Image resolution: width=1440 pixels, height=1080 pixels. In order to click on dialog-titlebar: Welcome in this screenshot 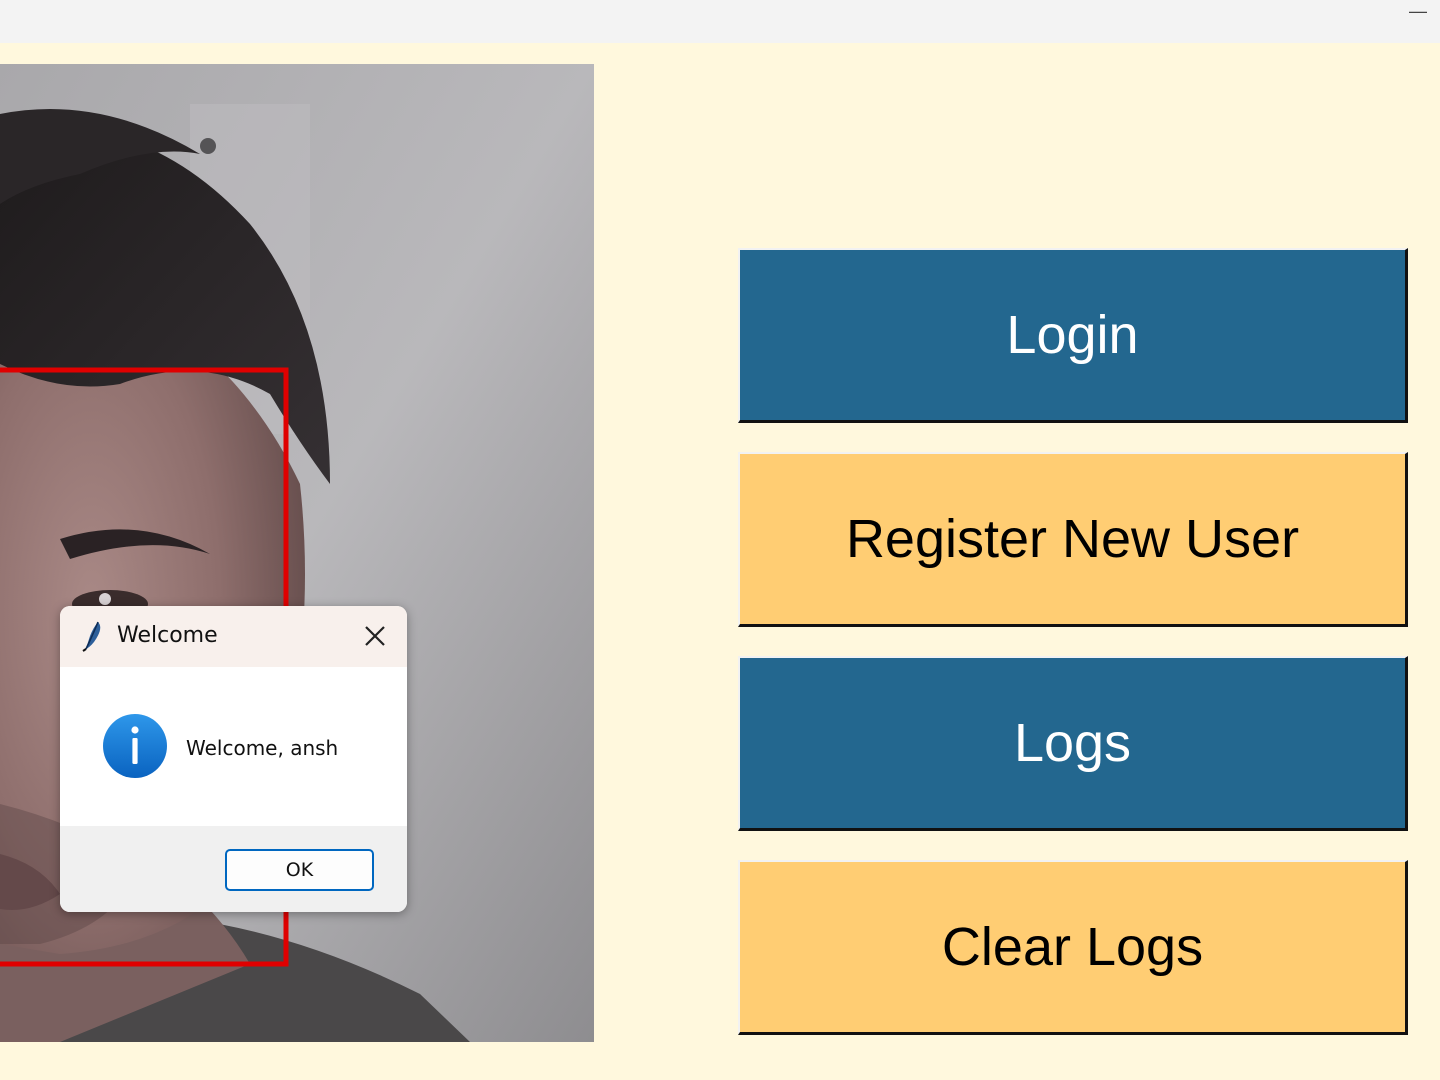, I will do `click(233, 636)`.